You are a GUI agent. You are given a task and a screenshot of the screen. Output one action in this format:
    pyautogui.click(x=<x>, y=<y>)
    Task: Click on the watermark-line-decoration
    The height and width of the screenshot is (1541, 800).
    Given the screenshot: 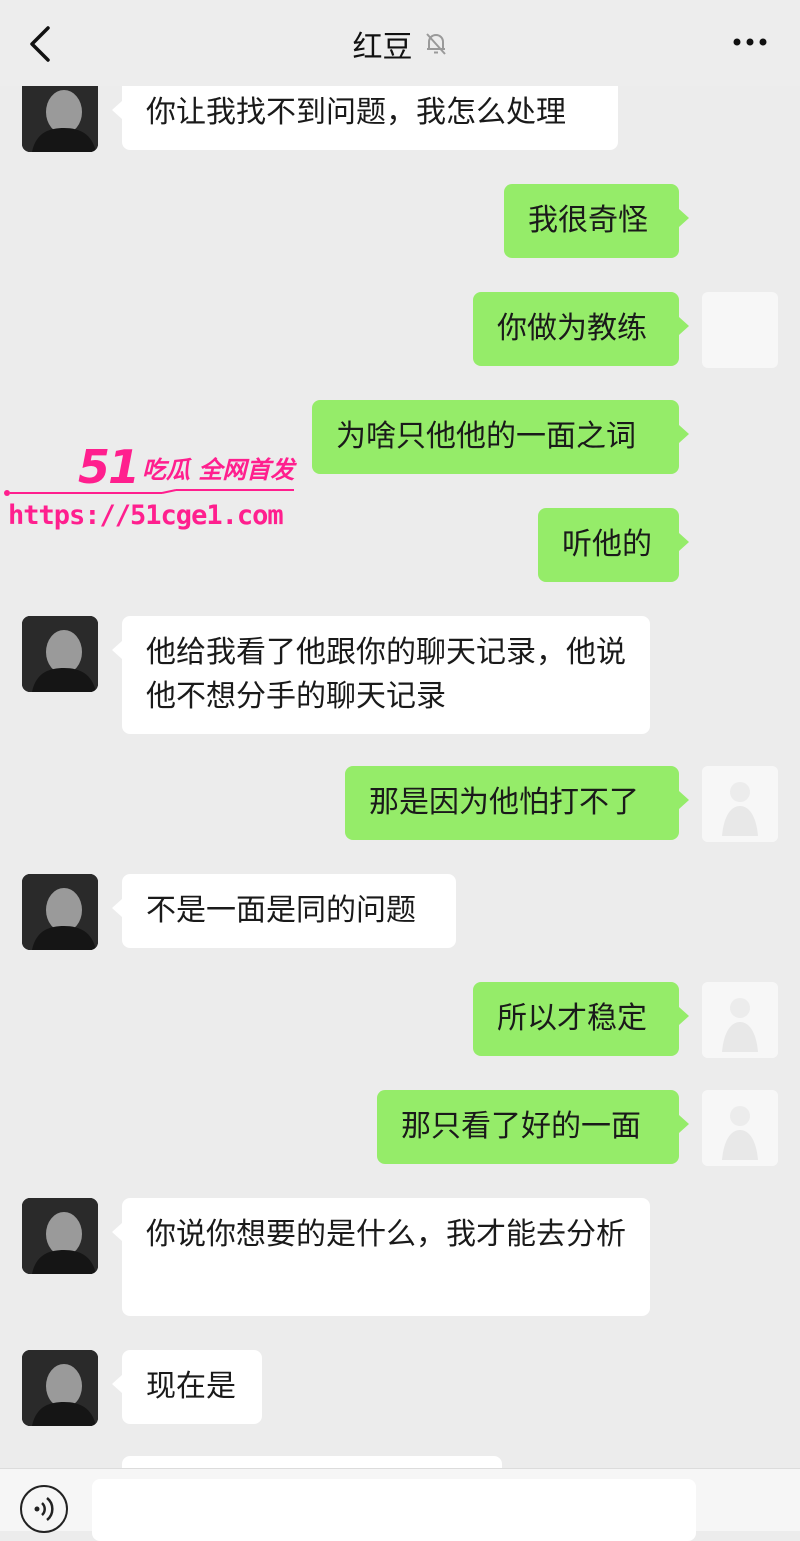 What is the action you would take?
    pyautogui.click(x=149, y=492)
    